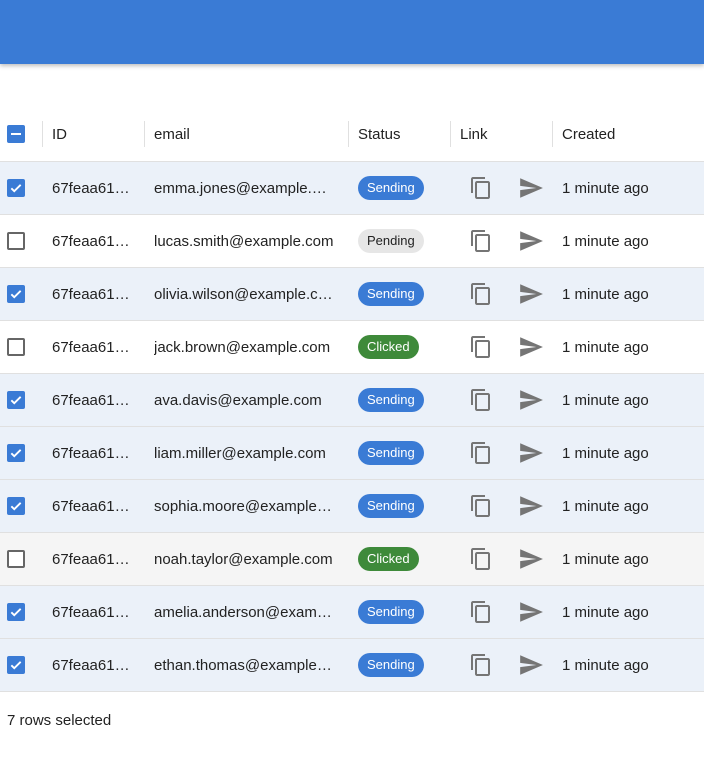 Image resolution: width=704 pixels, height=775 pixels. Describe the element at coordinates (500, 134) in the screenshot. I see `column-header-link: Link` at that location.